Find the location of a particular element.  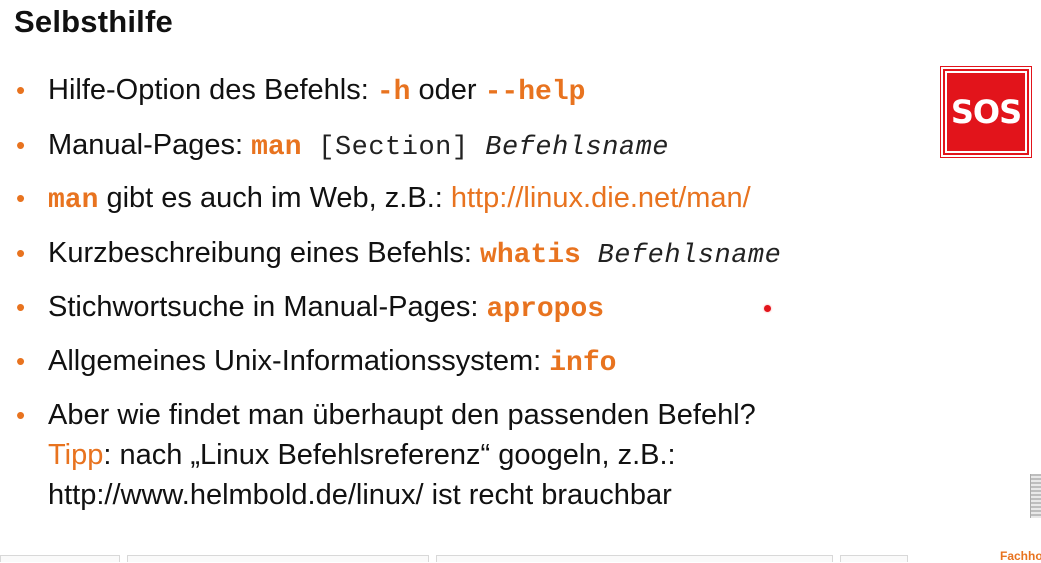

item-text: oder is located at coordinates (447, 90).